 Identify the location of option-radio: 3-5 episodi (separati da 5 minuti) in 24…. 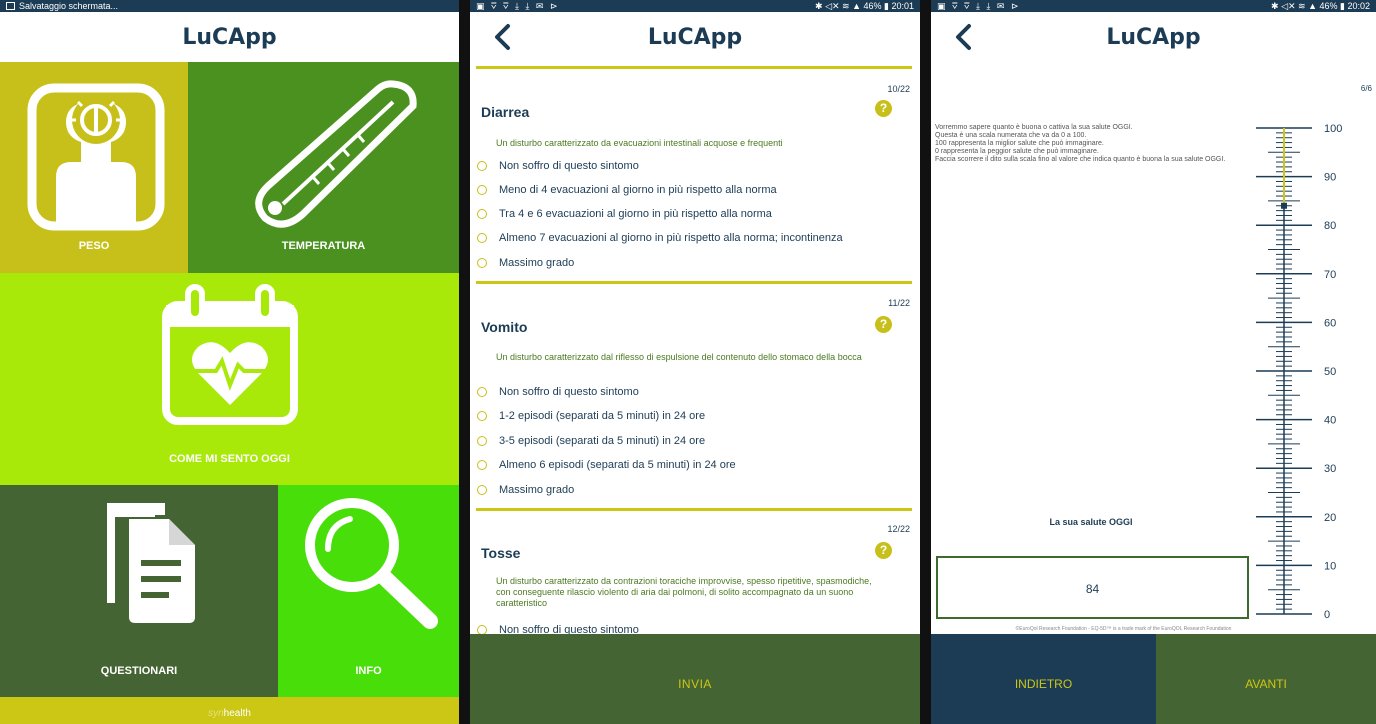
(693, 441).